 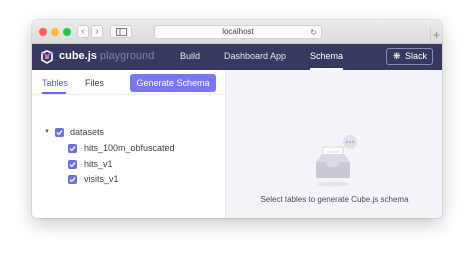 I want to click on brand-title: cube.js, so click(x=78, y=56).